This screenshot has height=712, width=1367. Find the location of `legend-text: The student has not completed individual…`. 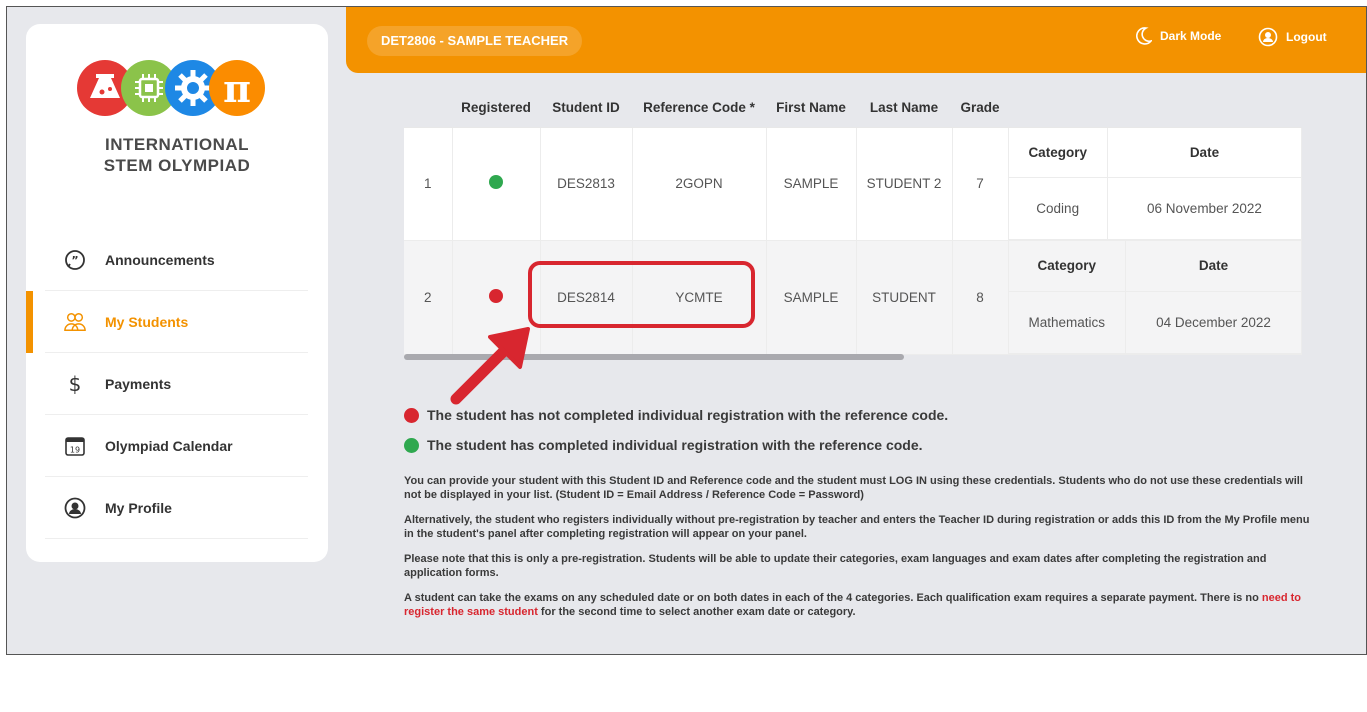

legend-text: The student has not completed individual… is located at coordinates (688, 415).